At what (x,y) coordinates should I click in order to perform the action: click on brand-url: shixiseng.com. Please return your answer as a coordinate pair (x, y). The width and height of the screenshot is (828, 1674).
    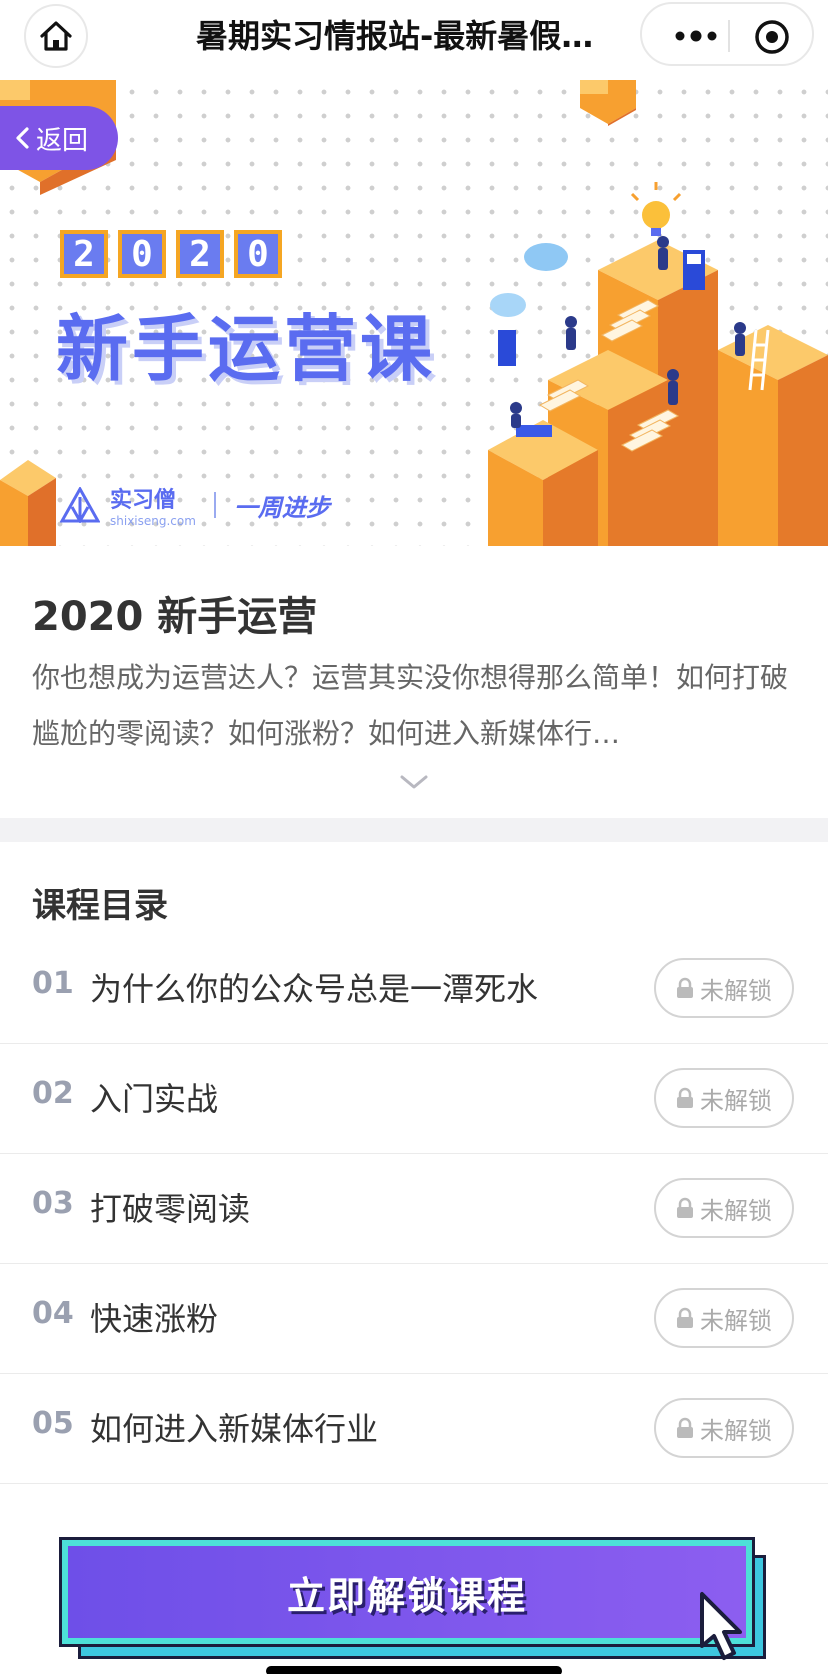
    Looking at the image, I should click on (153, 521).